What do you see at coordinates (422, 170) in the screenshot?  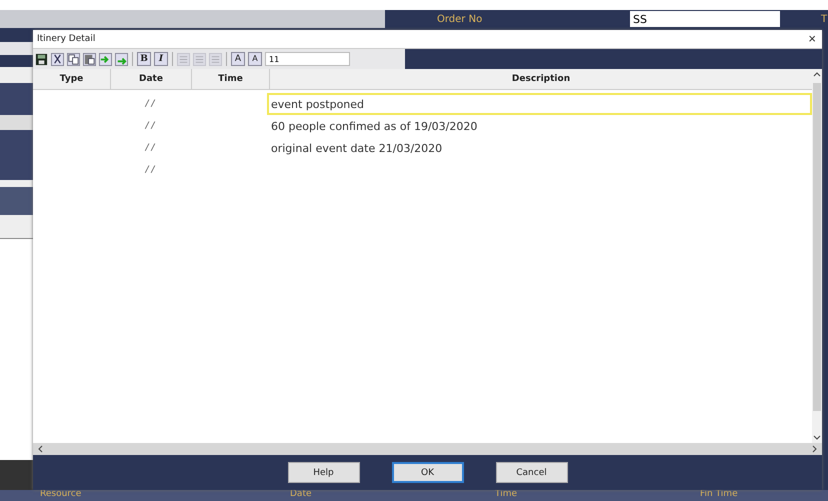 I see `table-row: / /` at bounding box center [422, 170].